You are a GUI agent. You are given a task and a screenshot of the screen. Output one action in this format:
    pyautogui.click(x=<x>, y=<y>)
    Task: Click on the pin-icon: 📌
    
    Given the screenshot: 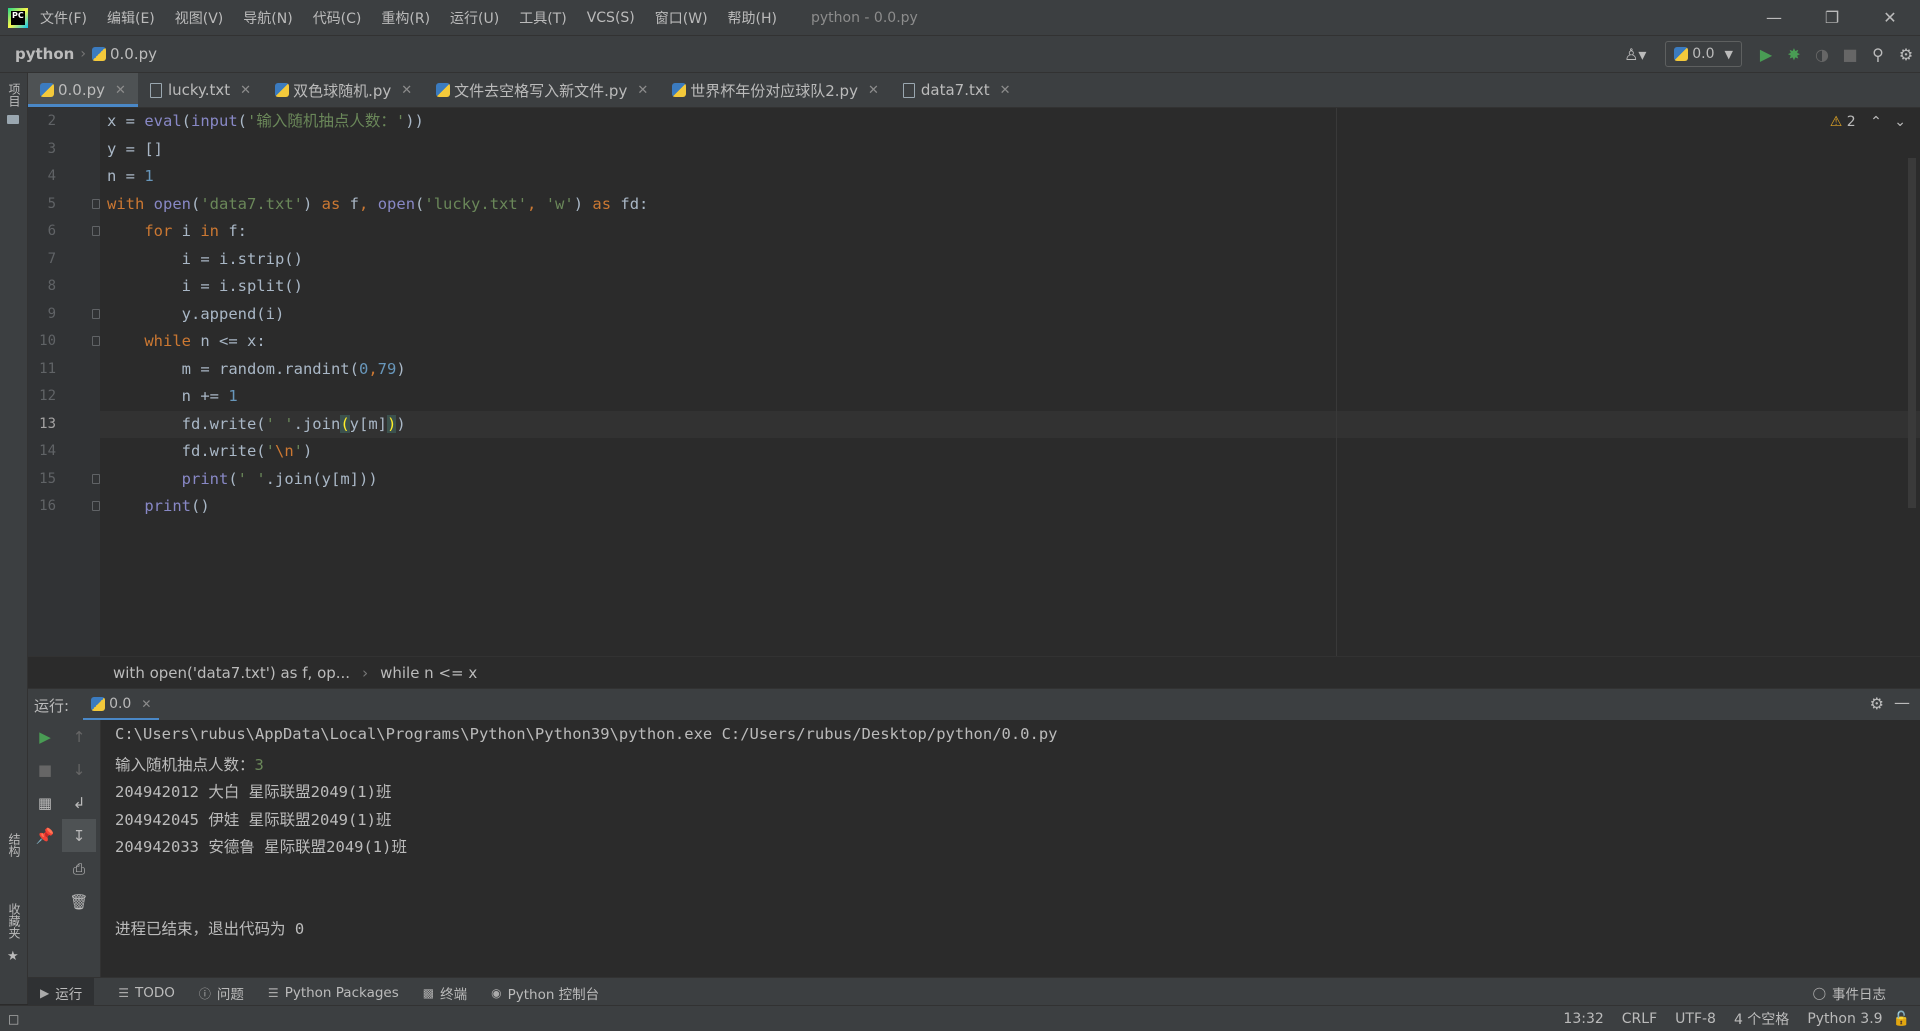 What is the action you would take?
    pyautogui.click(x=45, y=835)
    